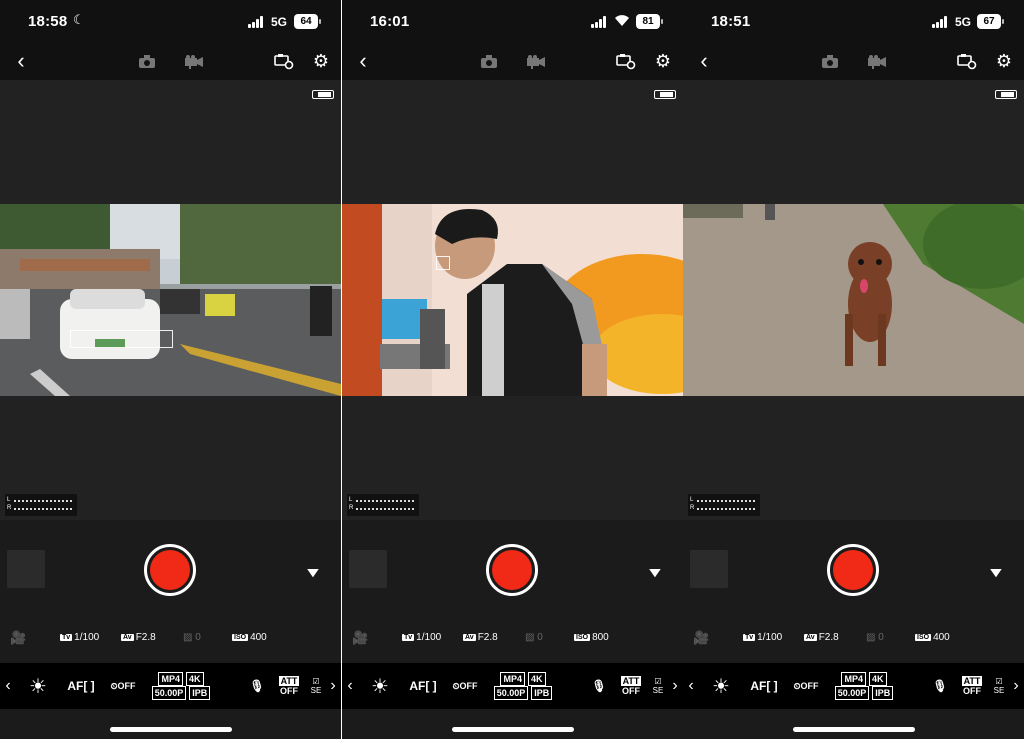  Describe the element at coordinates (48, 21) in the screenshot. I see `status-time: 18:58` at that location.